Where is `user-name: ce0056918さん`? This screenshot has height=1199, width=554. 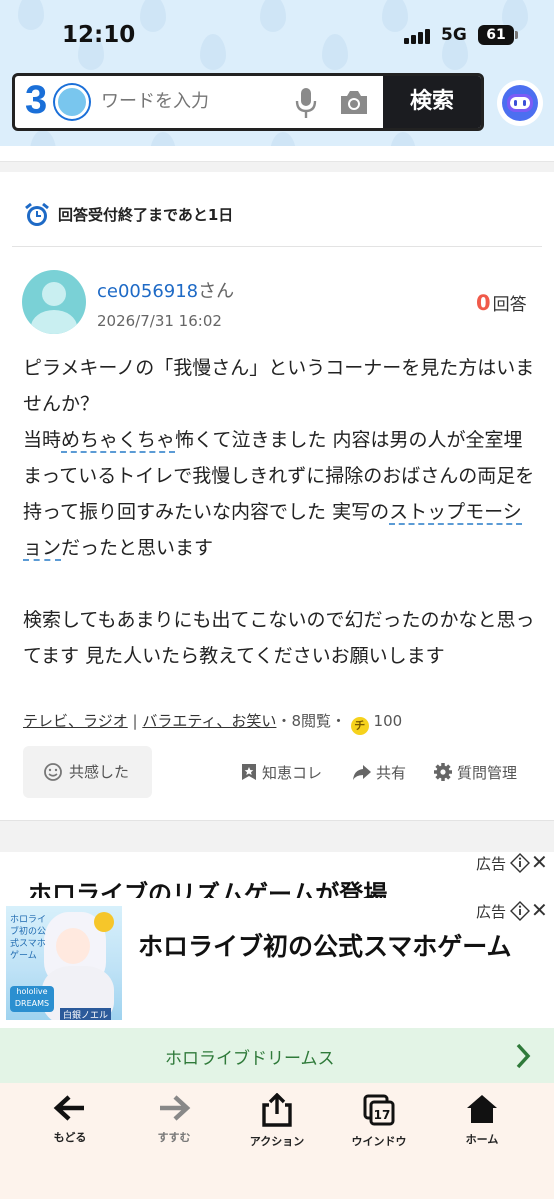 user-name: ce0056918さん is located at coordinates (165, 290).